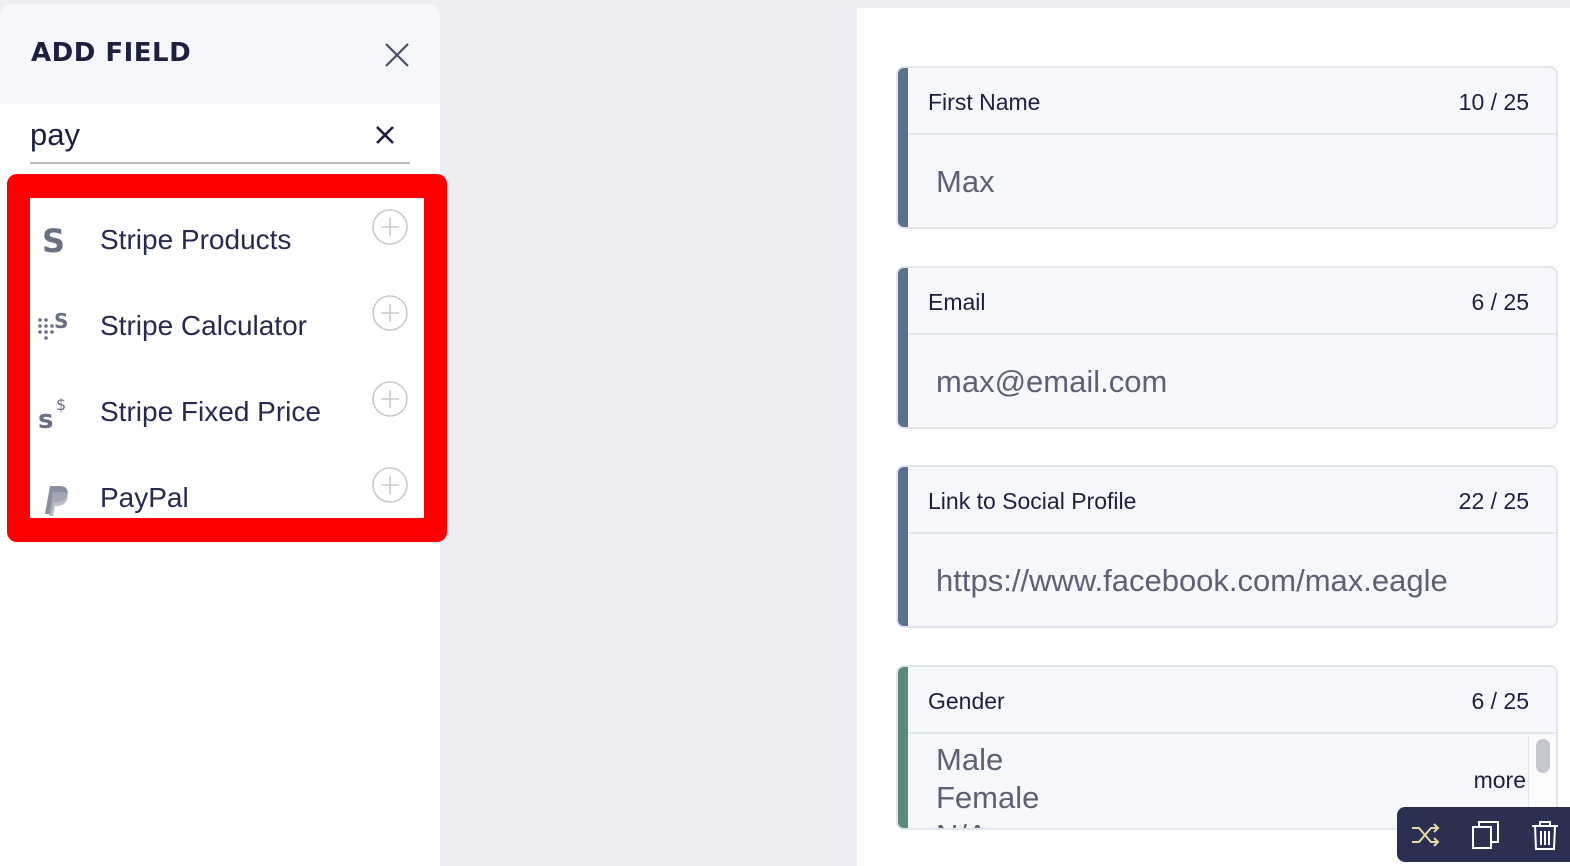  Describe the element at coordinates (220, 54) in the screenshot. I see `panel-header: ADD FIELD` at that location.